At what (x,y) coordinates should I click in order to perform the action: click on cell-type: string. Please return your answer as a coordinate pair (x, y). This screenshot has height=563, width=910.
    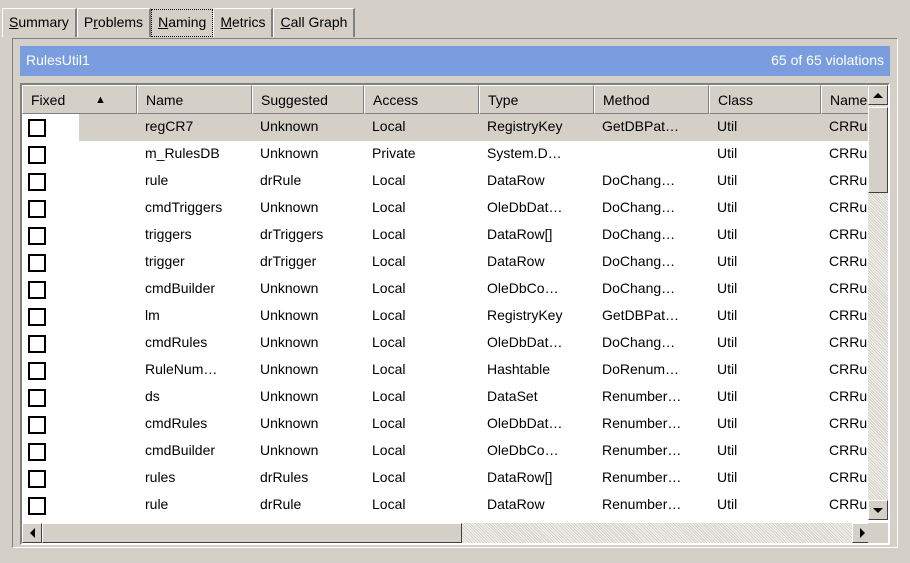
    Looking at the image, I should click on (536, 519).